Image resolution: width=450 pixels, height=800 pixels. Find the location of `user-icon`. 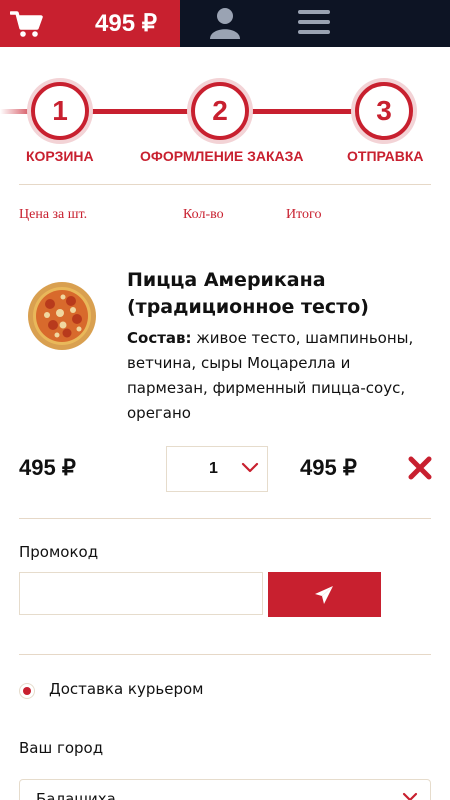

user-icon is located at coordinates (225, 23).